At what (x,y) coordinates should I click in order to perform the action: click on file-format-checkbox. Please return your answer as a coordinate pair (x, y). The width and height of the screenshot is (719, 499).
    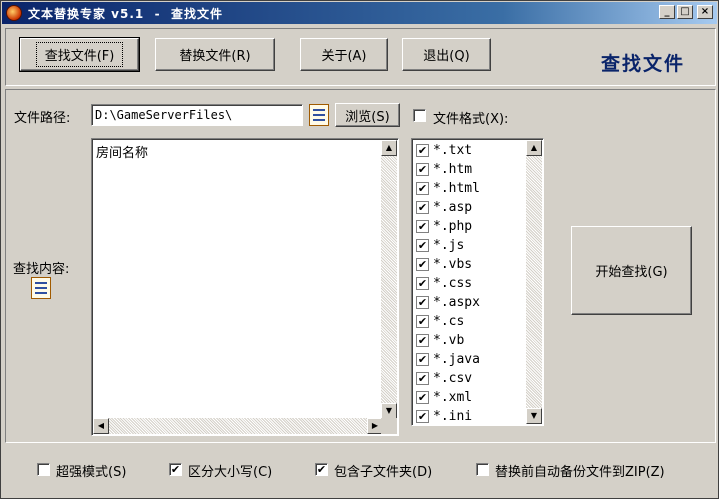
    Looking at the image, I should click on (419, 115).